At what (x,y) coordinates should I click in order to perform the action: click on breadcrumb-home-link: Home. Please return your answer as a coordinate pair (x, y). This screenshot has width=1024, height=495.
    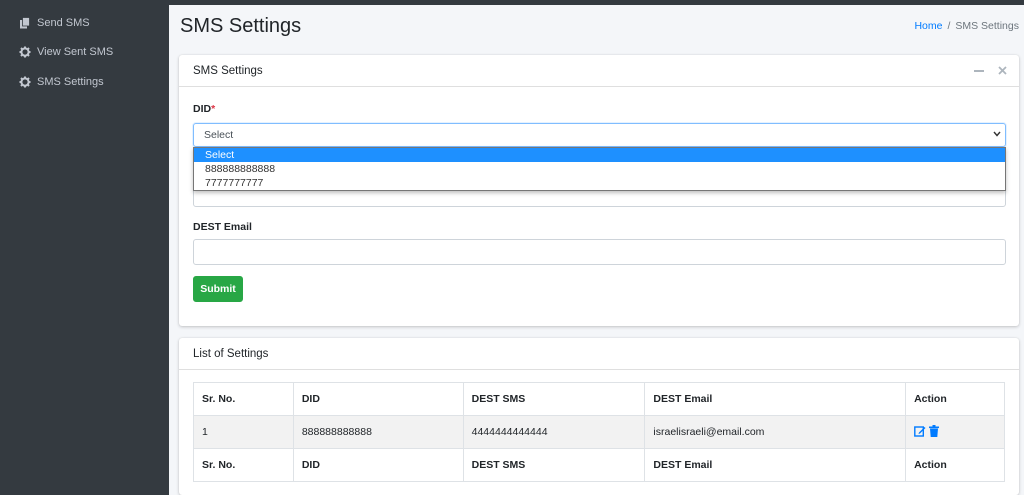
    Looking at the image, I should click on (928, 26).